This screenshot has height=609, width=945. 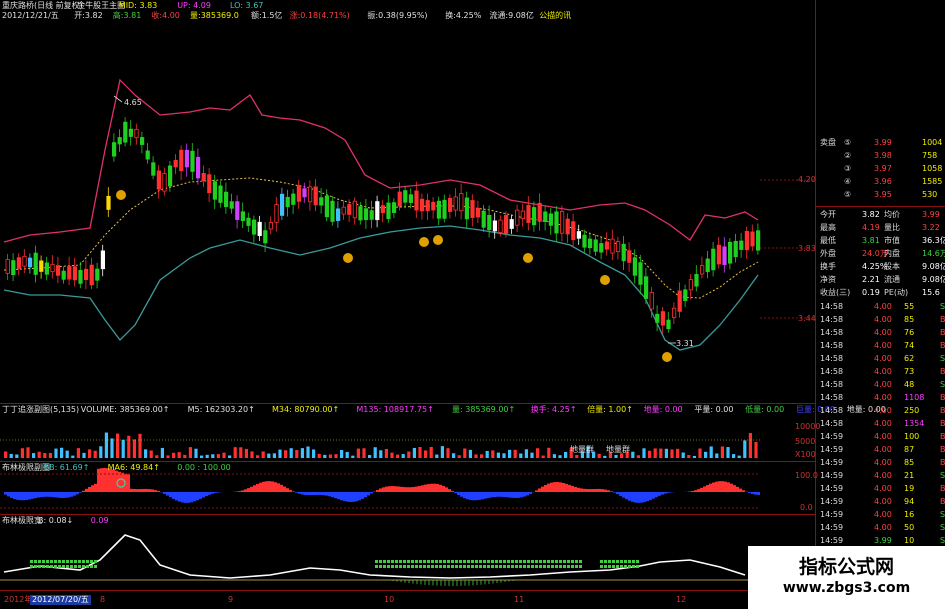 I want to click on date-tick-9: 9, so click(x=231, y=599).